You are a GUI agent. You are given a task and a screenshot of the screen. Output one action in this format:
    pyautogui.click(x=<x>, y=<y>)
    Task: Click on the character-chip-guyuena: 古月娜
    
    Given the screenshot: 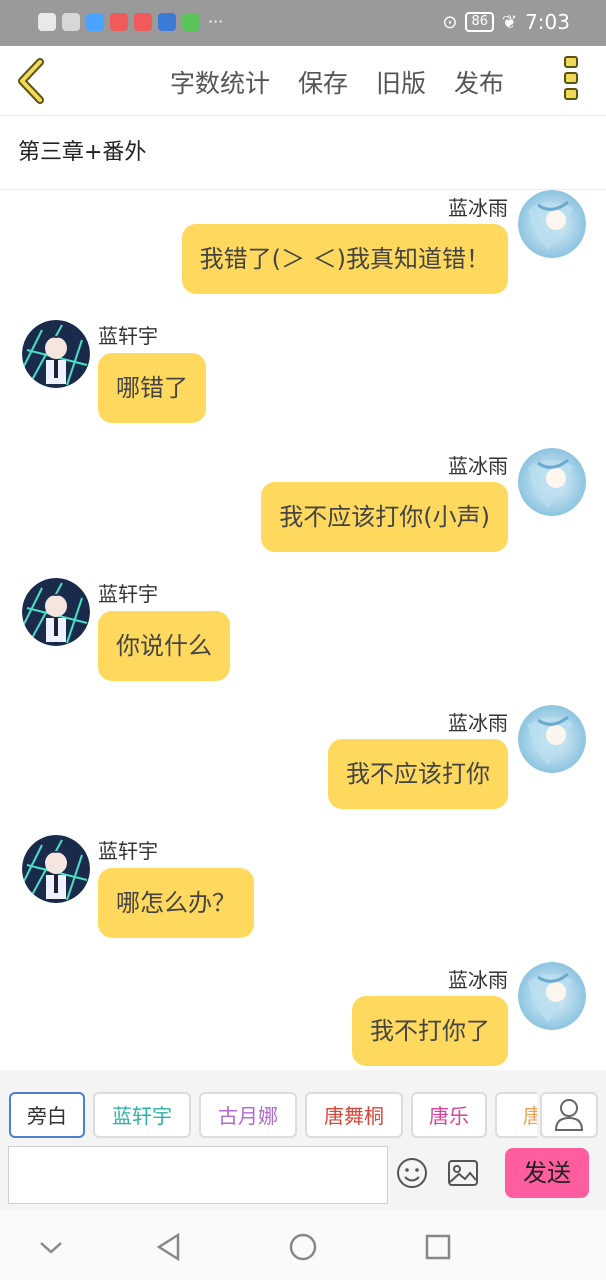 What is the action you would take?
    pyautogui.click(x=248, y=1115)
    